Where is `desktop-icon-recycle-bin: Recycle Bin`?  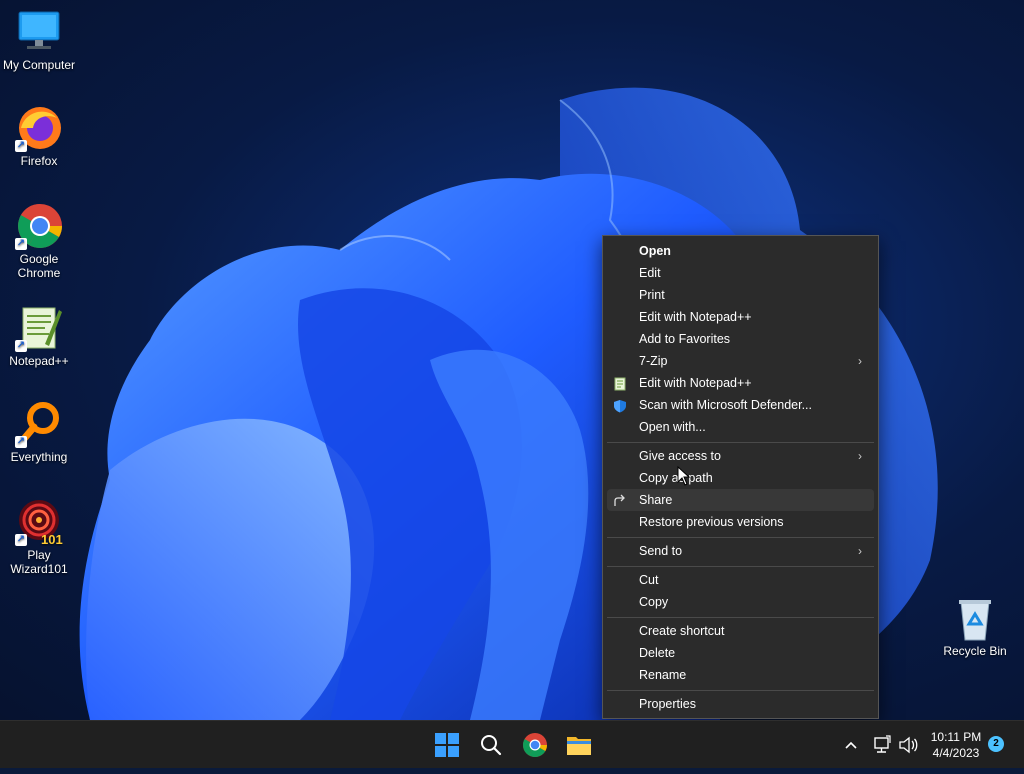
desktop-icon-recycle-bin: Recycle Bin is located at coordinates (975, 626).